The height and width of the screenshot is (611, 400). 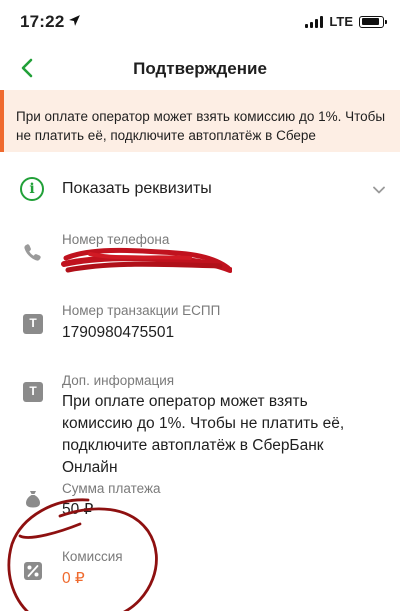 What do you see at coordinates (141, 310) in the screenshot?
I see `transaction-label: Номер транзакции ЕСПП` at bounding box center [141, 310].